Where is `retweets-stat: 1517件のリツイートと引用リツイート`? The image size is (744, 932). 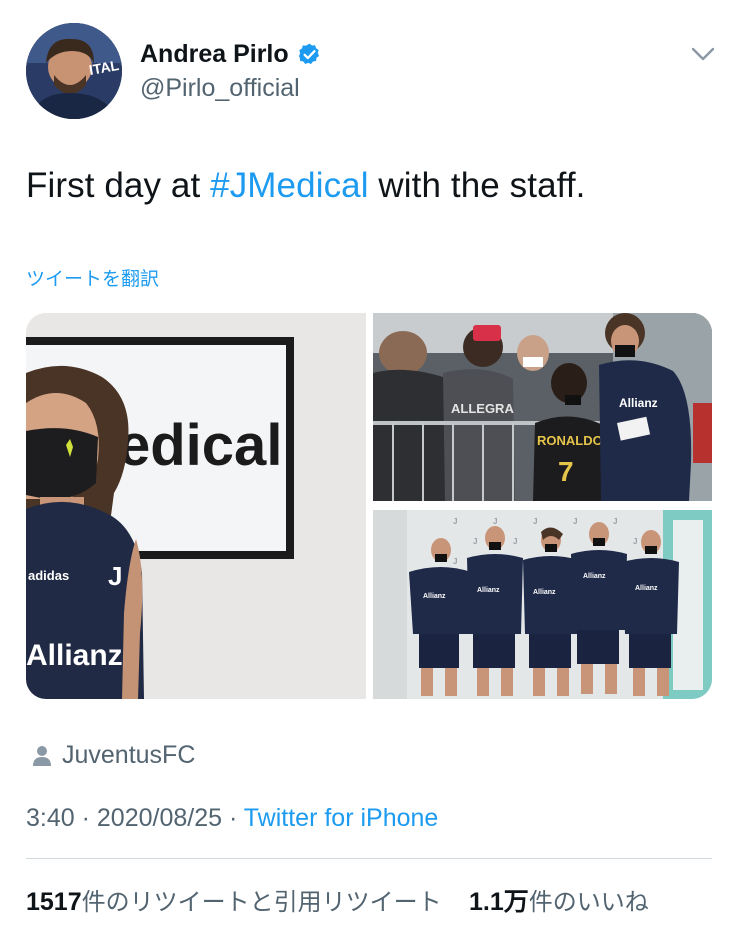
retweets-stat: 1517件のリツイートと引用リツイート is located at coordinates (234, 902).